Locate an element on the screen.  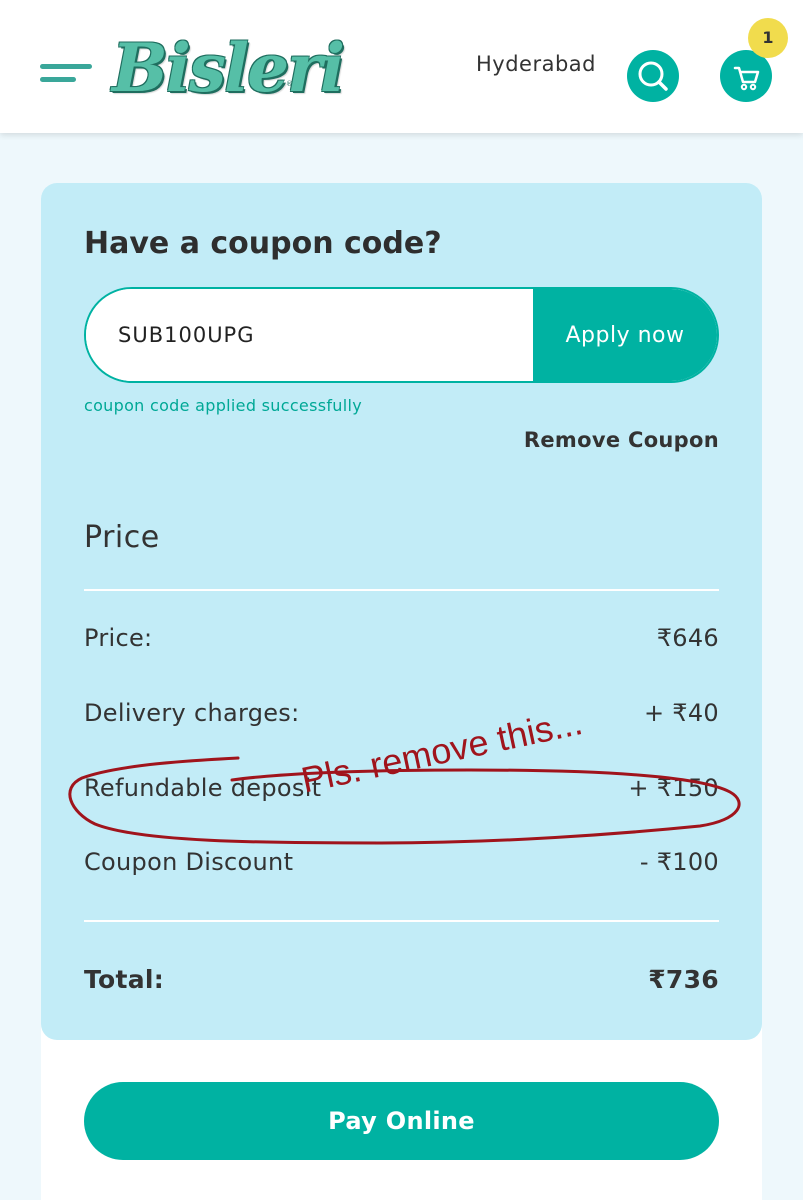
price-heading: Price is located at coordinates (122, 537).